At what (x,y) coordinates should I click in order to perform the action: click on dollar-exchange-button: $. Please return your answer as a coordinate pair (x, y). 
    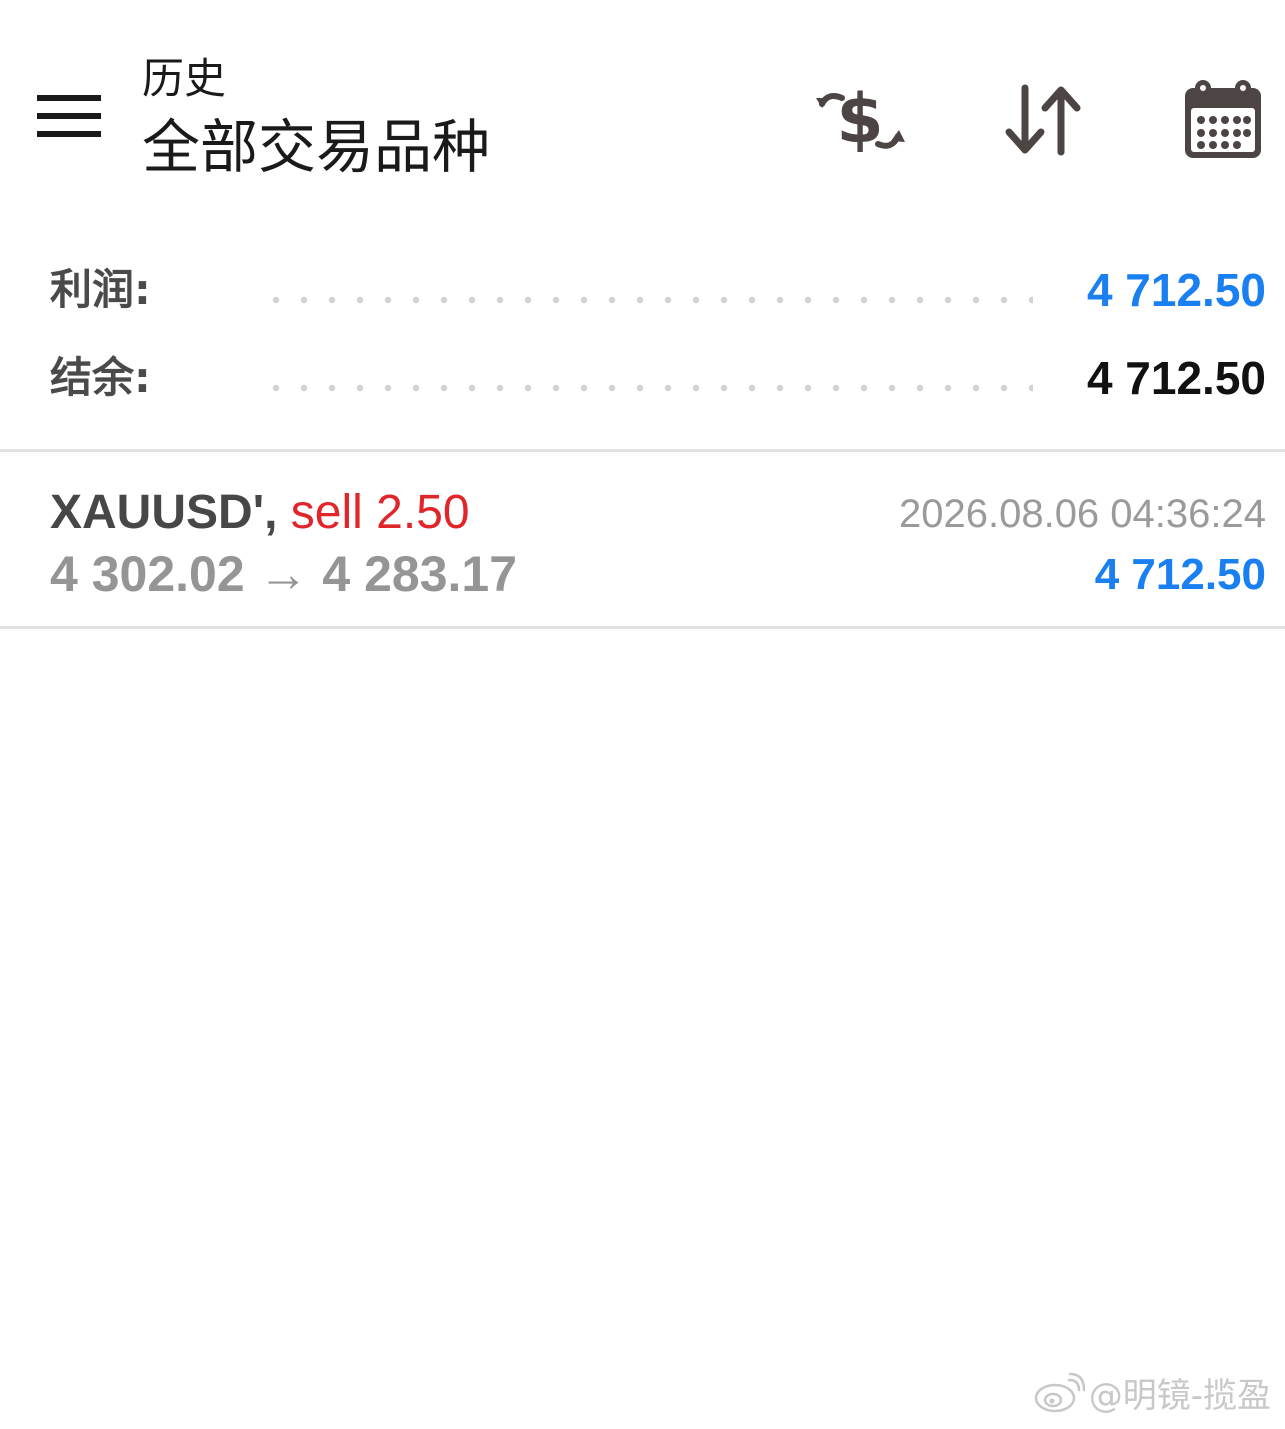
    Looking at the image, I should click on (860, 120).